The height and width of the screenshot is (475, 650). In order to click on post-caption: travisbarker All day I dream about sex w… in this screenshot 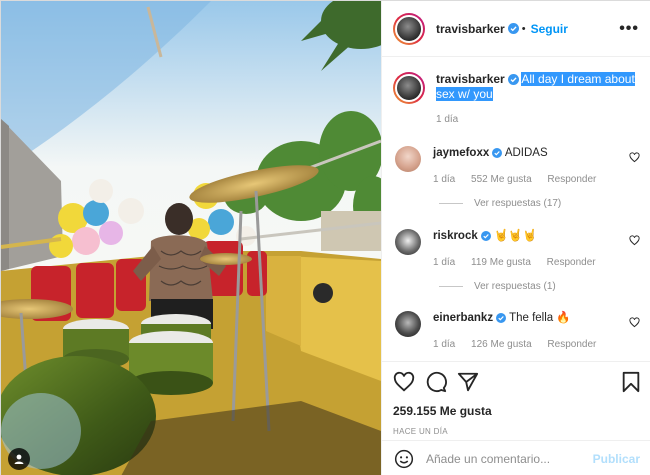, I will do `click(516, 91)`.